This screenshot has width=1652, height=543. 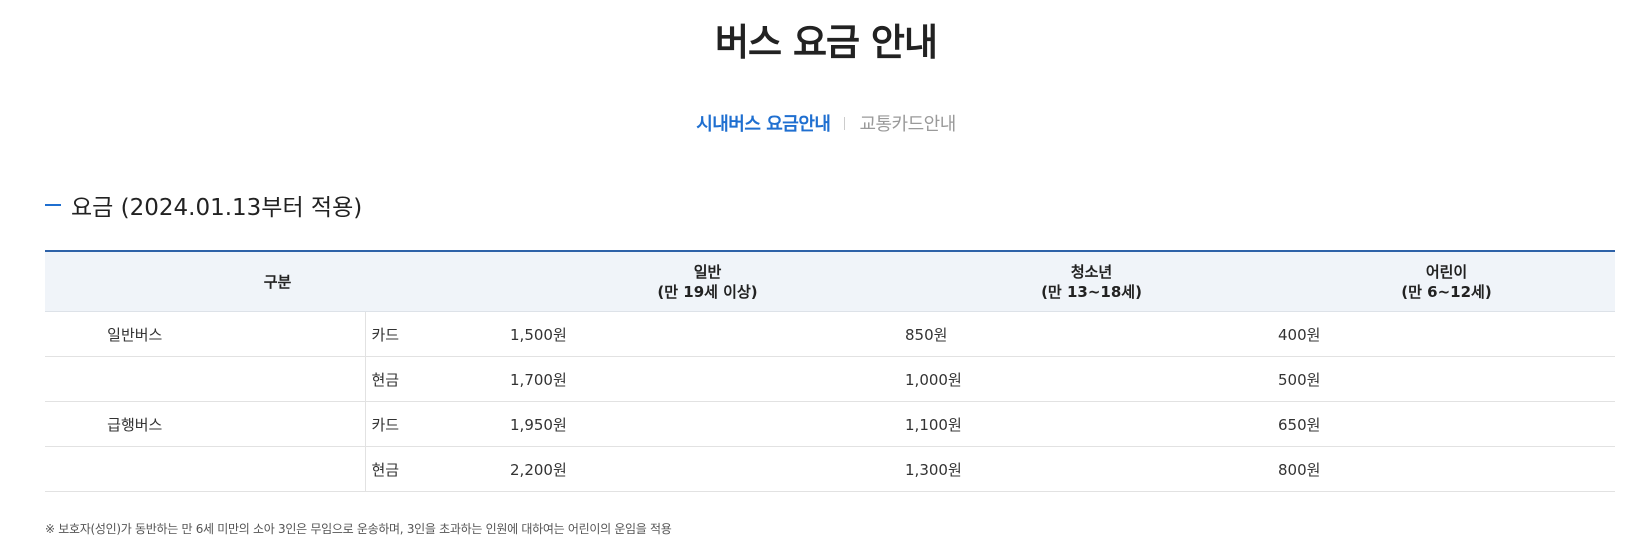 I want to click on header-adult: 일반 (만 19세 이상), so click(x=708, y=281).